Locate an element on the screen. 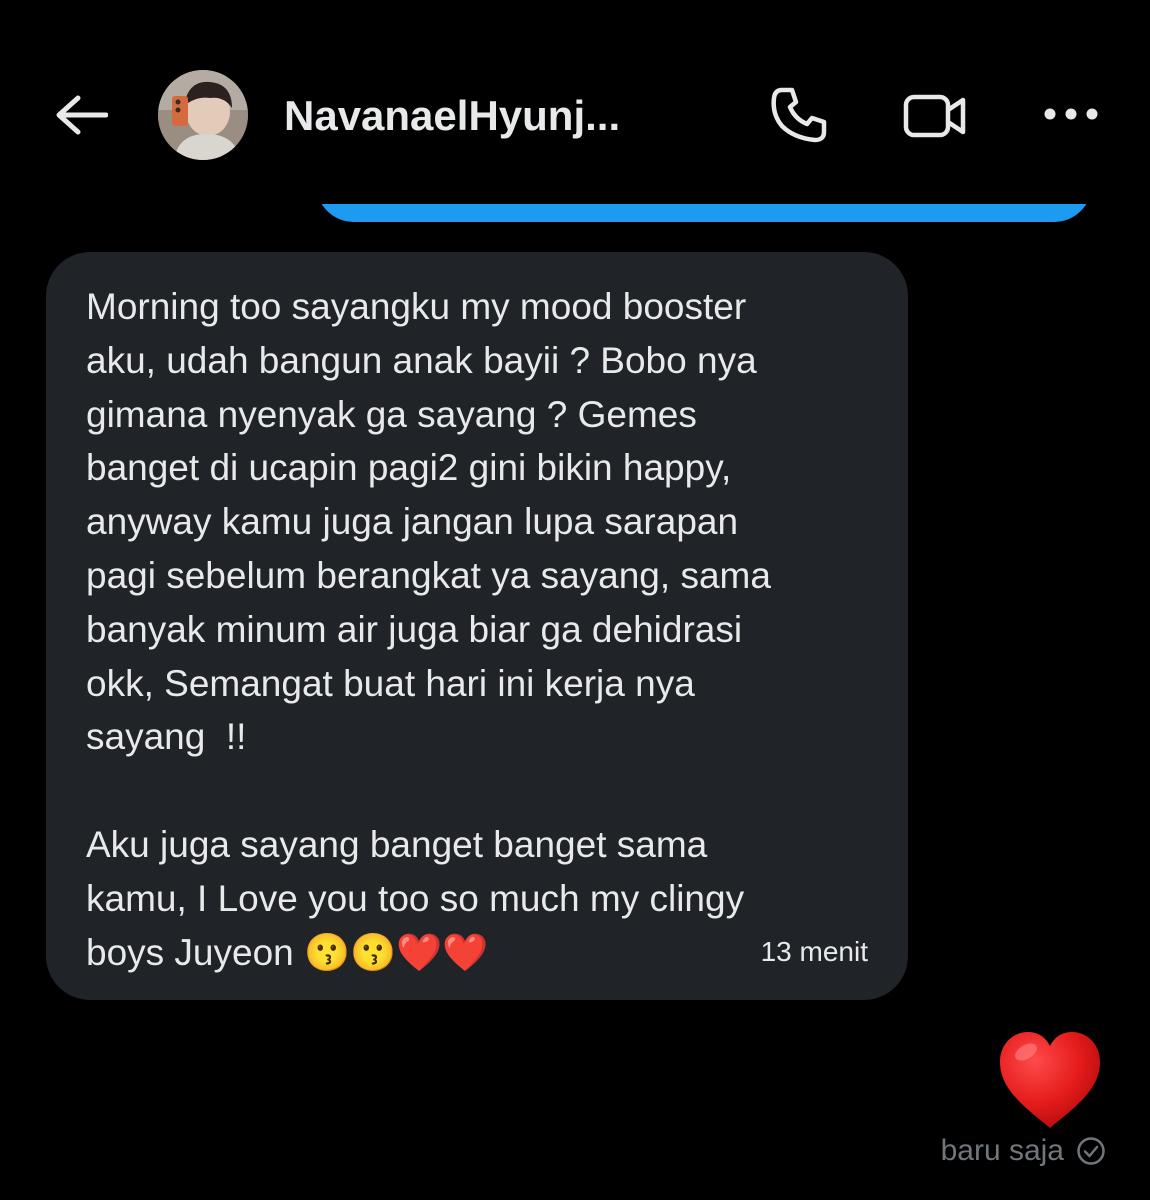 This screenshot has width=1150, height=1200. arrow-left-icon is located at coordinates (82, 115).